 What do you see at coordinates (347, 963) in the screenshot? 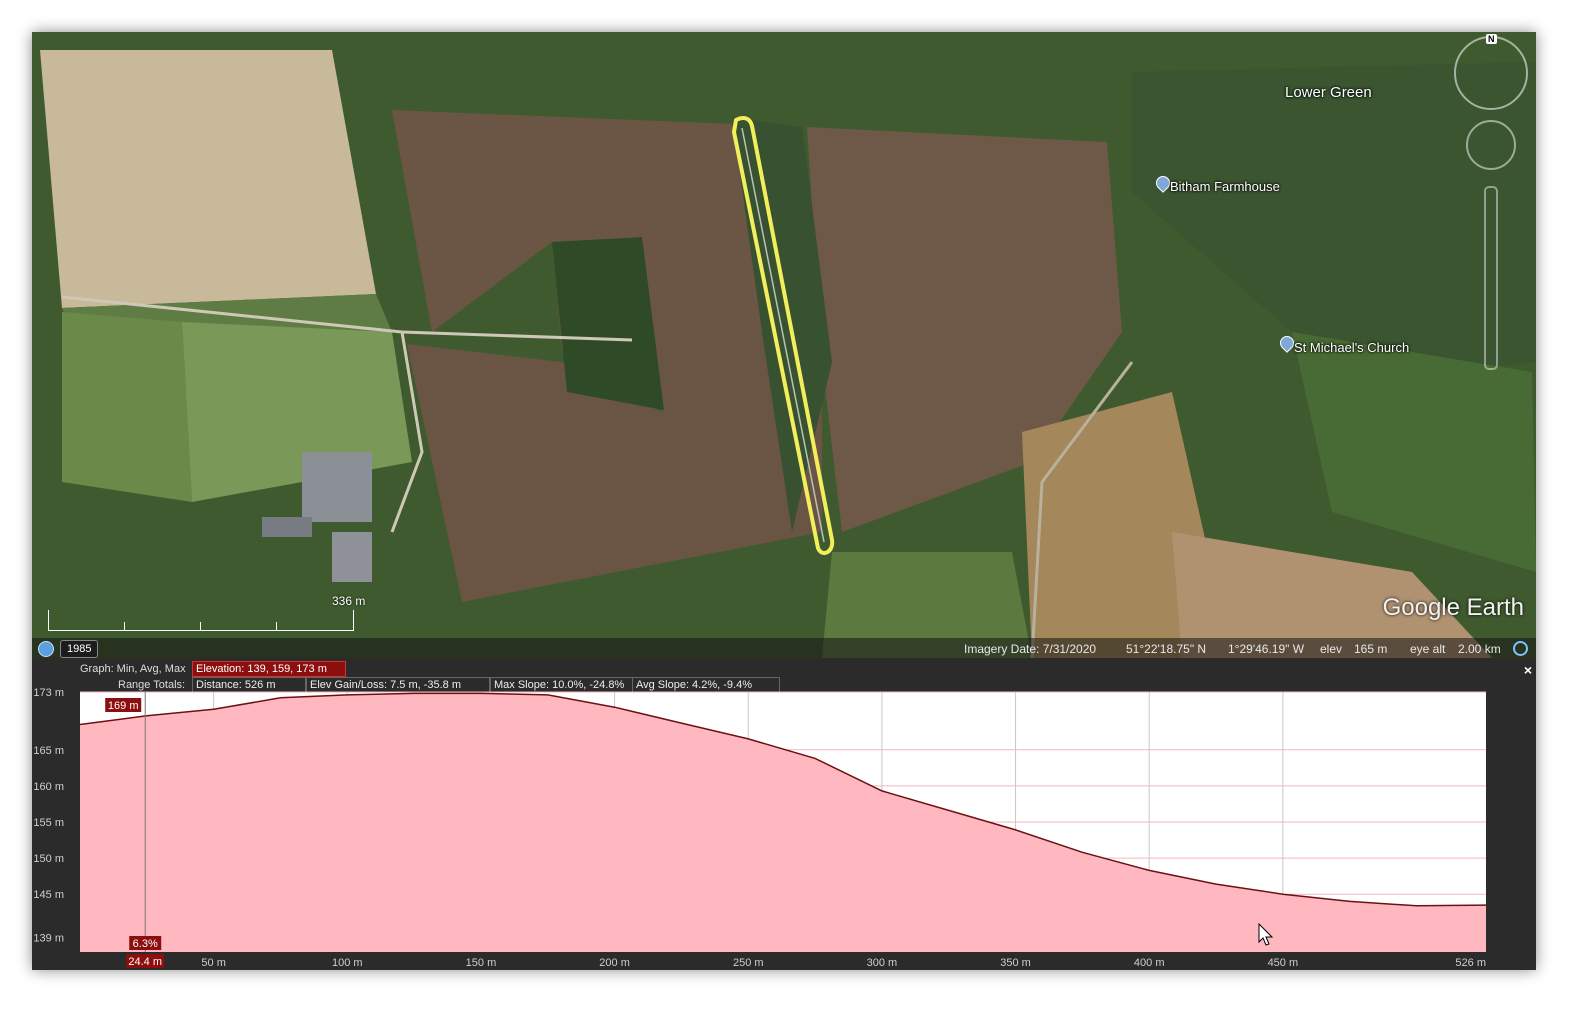
I see `x-tick-label: 100 m` at bounding box center [347, 963].